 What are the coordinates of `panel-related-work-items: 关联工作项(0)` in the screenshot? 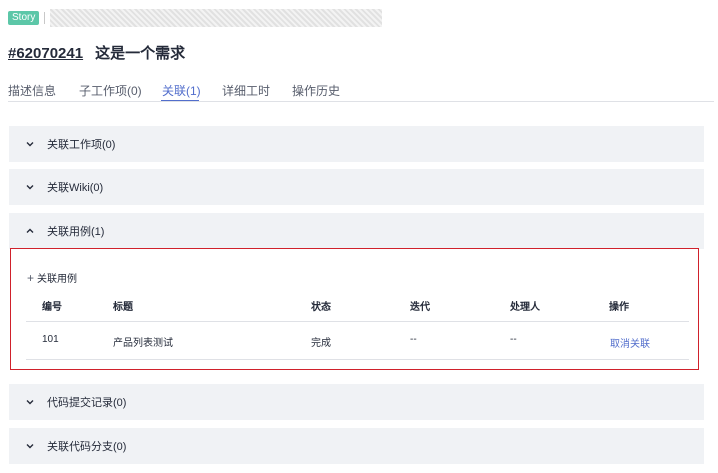 It's located at (356, 144).